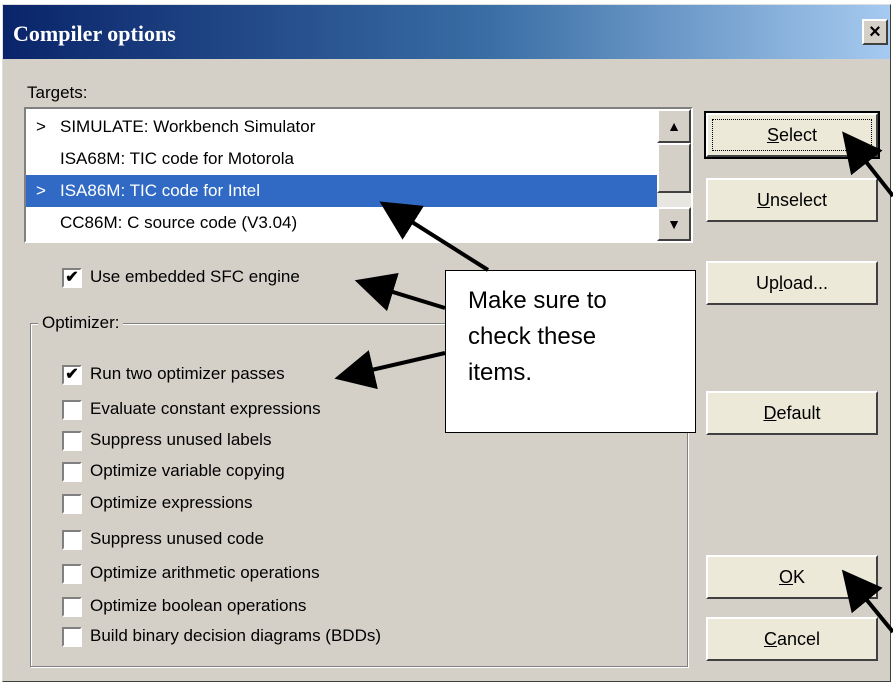 This screenshot has height=684, width=893. I want to click on embedded-sfc-label: Use embedded SFC engine, so click(195, 276).